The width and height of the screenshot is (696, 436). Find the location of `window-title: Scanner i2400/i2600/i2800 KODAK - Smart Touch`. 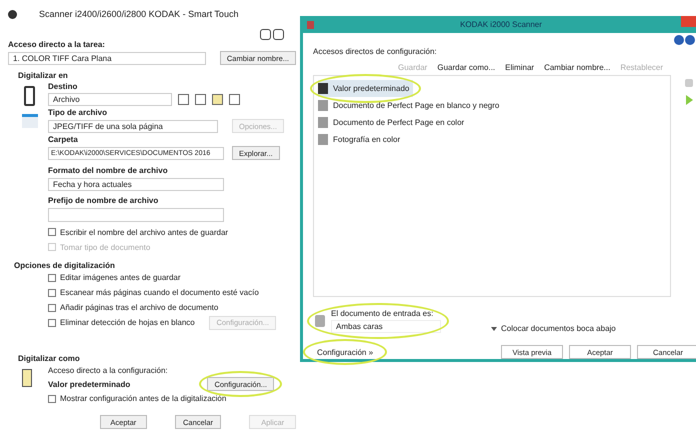

window-title: Scanner i2400/i2600/i2800 KODAK - Smart Touch is located at coordinates (138, 14).